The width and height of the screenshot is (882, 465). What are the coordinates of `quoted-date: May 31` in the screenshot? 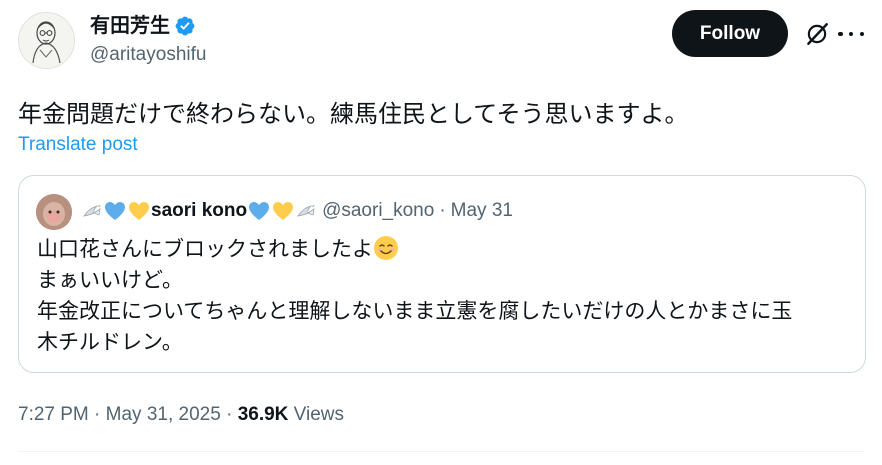 It's located at (482, 211).